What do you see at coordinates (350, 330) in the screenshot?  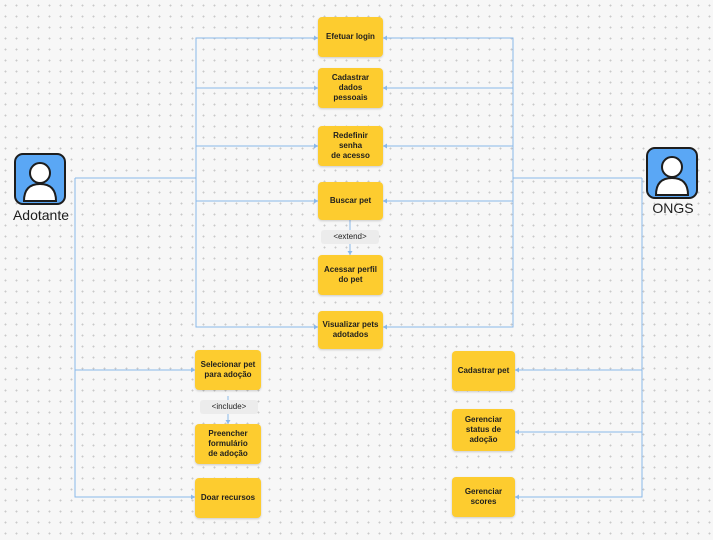 I see `usecase-visualizar-pets-adotados: Visualizar pets adotados` at bounding box center [350, 330].